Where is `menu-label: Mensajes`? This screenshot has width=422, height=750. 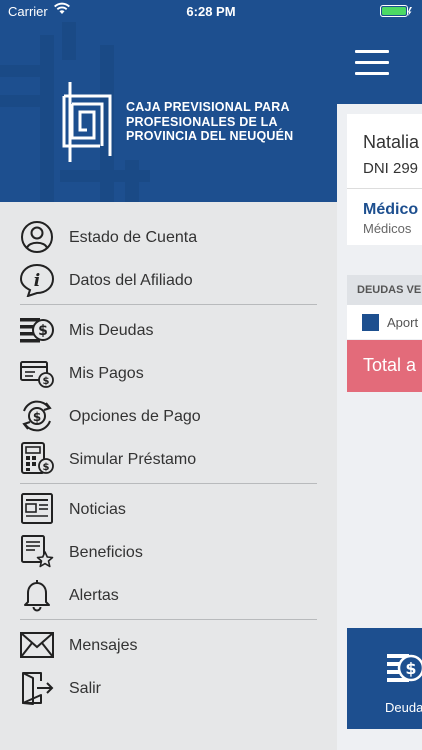 menu-label: Mensajes is located at coordinates (103, 645).